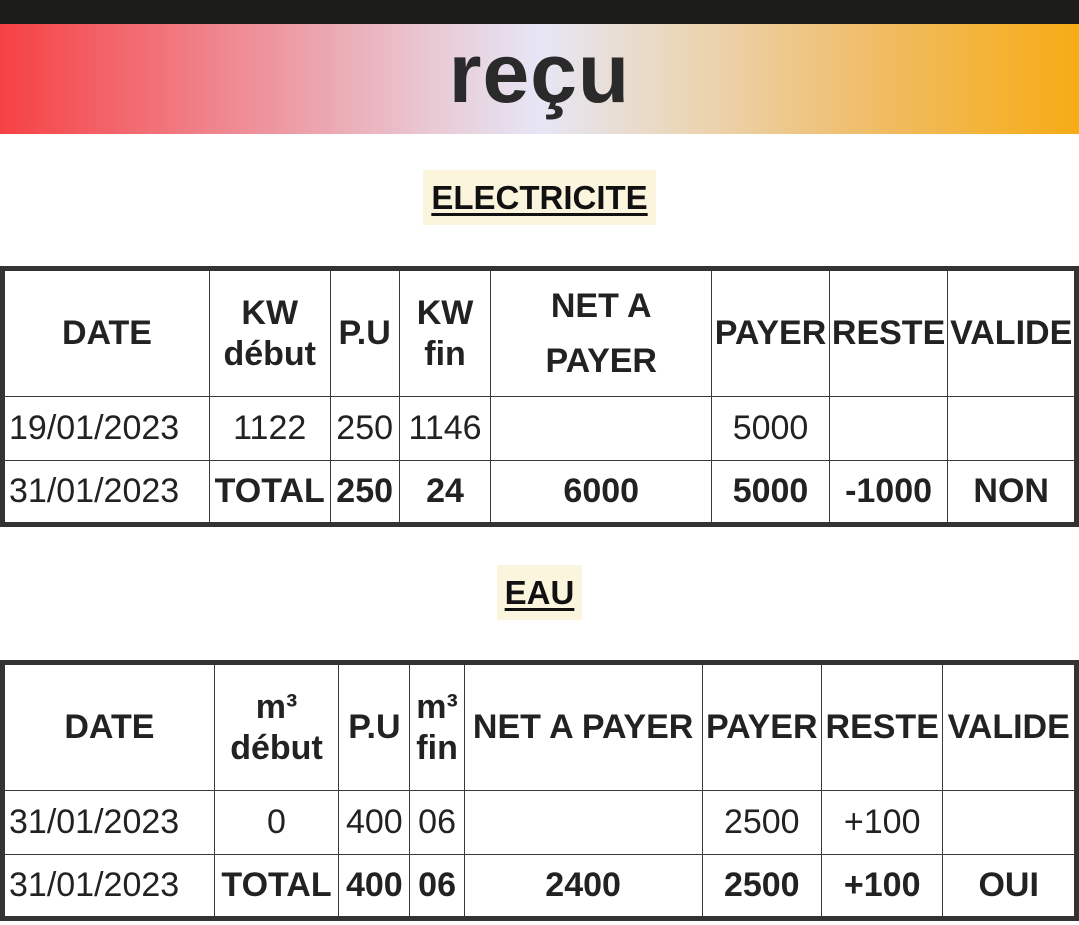 This screenshot has height=925, width=1079. Describe the element at coordinates (445, 312) in the screenshot. I see `header-kw-fin-unit: KW` at that location.